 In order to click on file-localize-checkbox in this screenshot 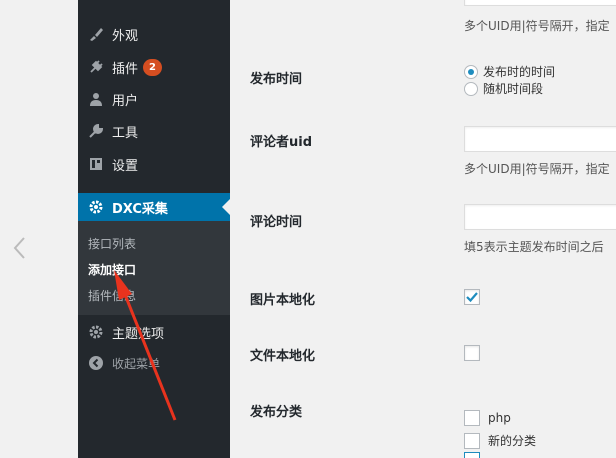, I will do `click(472, 353)`.